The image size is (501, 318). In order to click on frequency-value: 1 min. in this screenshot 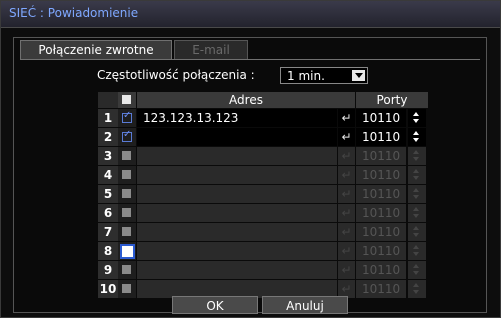, I will do `click(306, 76)`.